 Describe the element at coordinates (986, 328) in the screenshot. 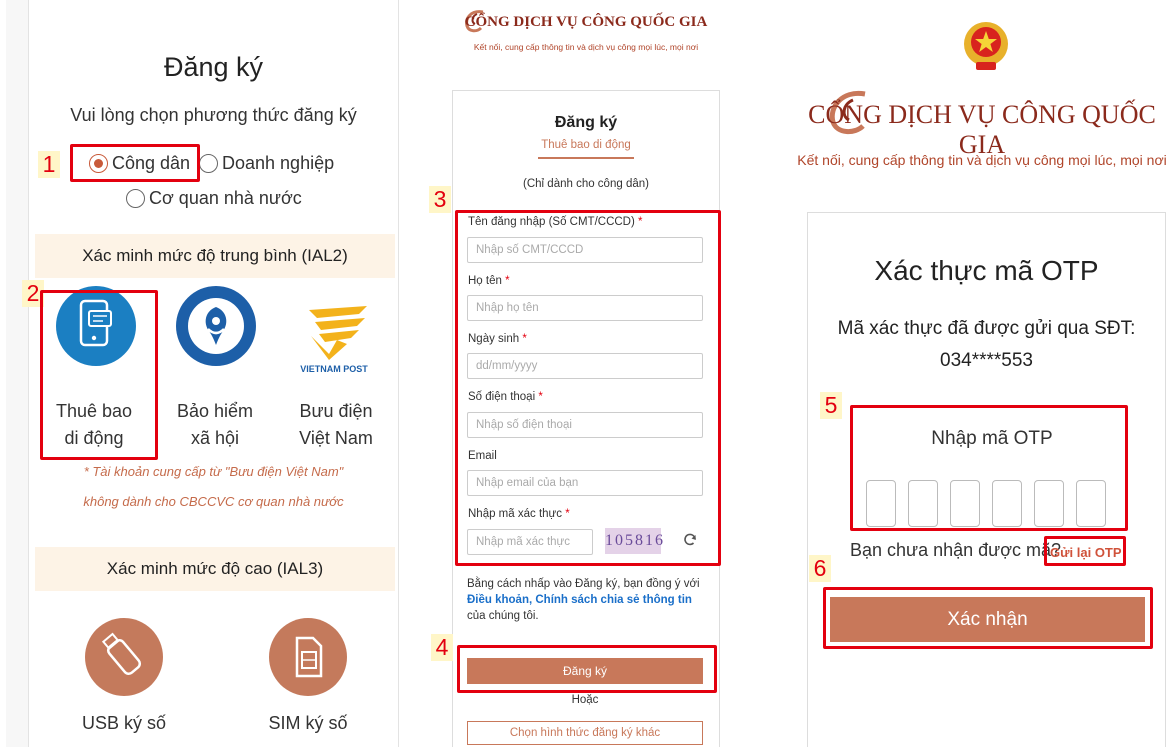

I see `otp-message: Mã xác thực đã được gửi qua SĐT:` at that location.